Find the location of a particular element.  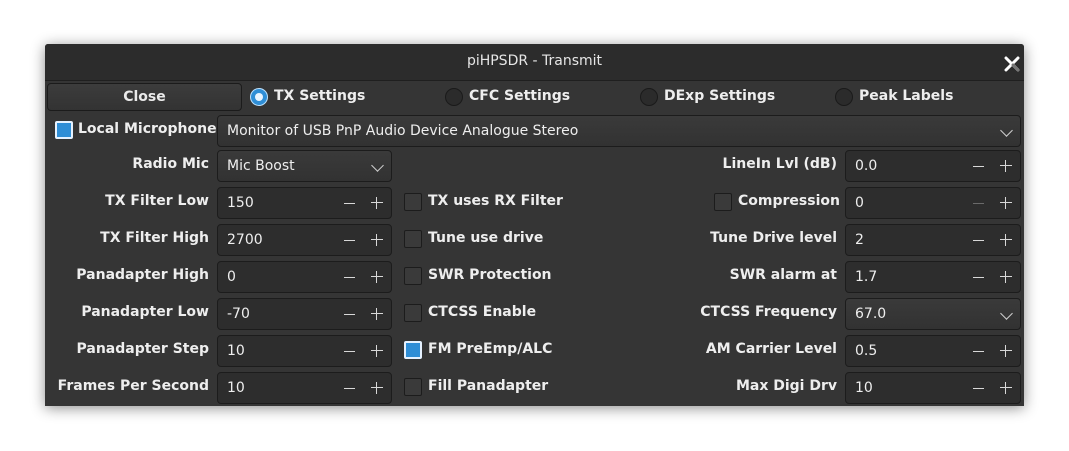

tab-label: TX Settings is located at coordinates (320, 96).